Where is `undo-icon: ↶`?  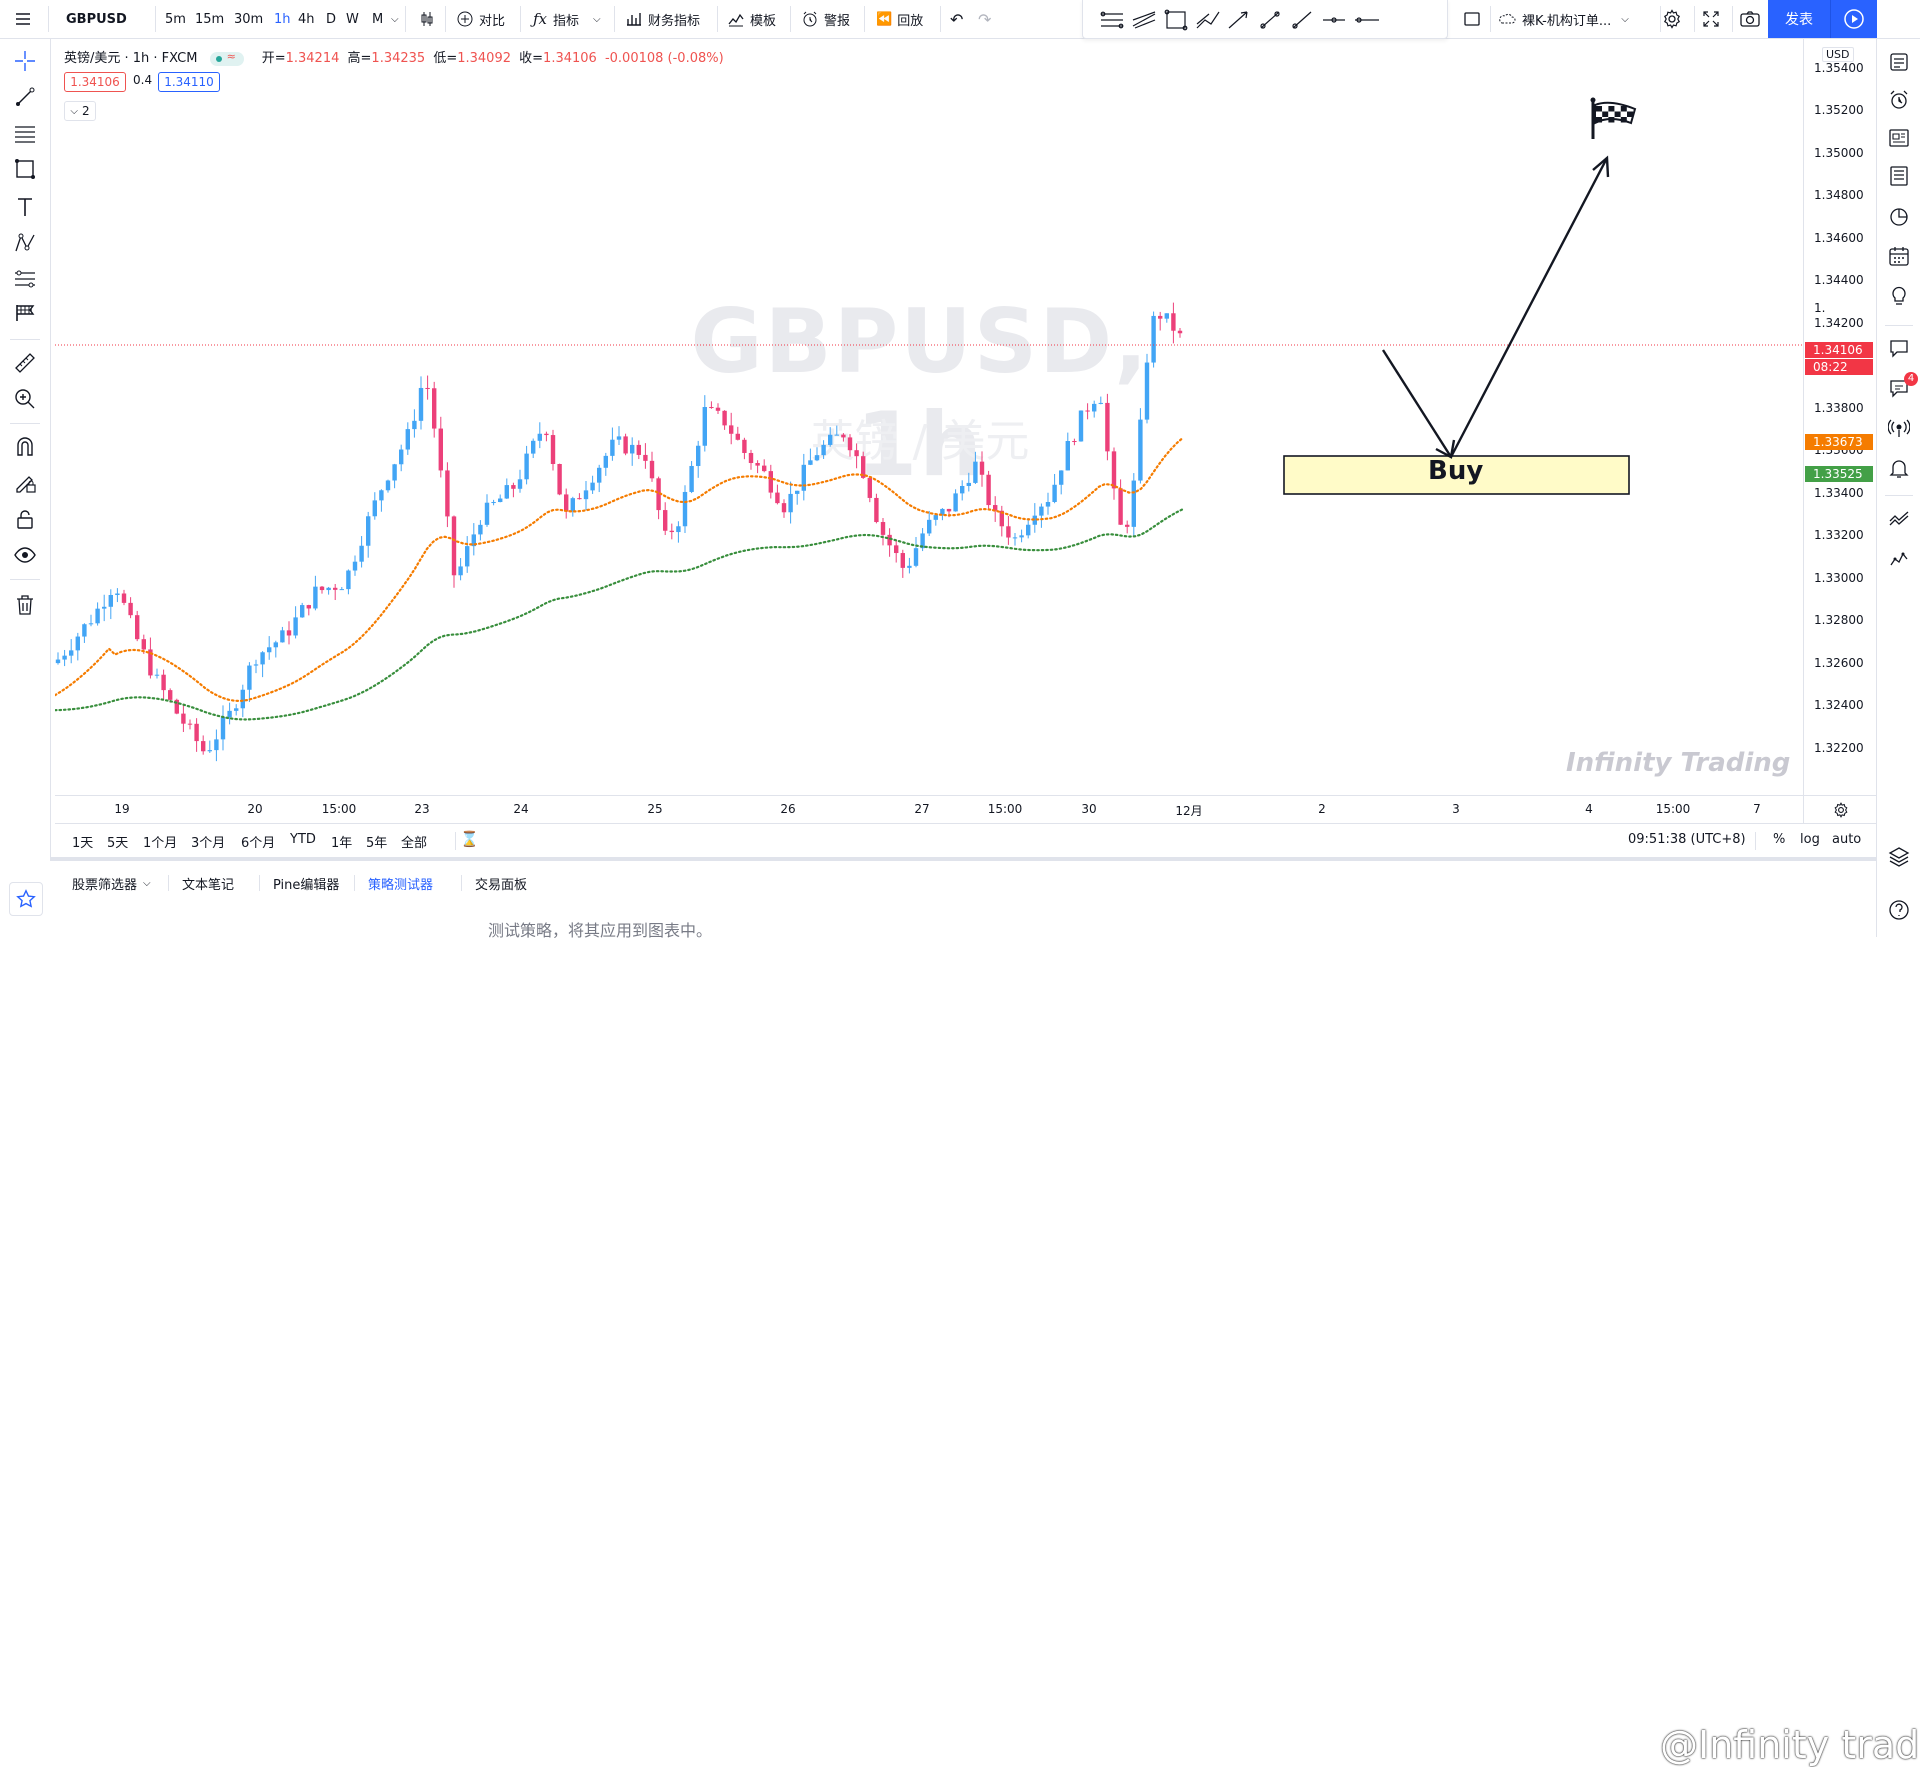
undo-icon: ↶ is located at coordinates (956, 19).